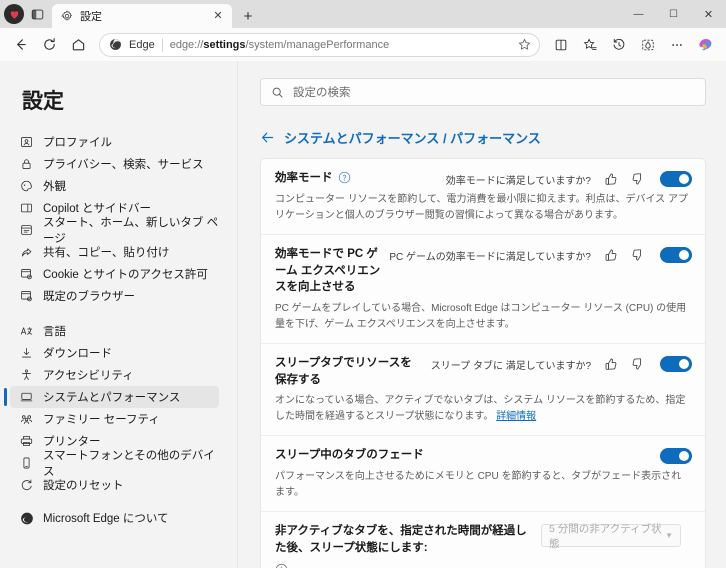 This screenshot has height=568, width=726. I want to click on feedback-prompt: 効率モードに満足していますか?, so click(518, 181).